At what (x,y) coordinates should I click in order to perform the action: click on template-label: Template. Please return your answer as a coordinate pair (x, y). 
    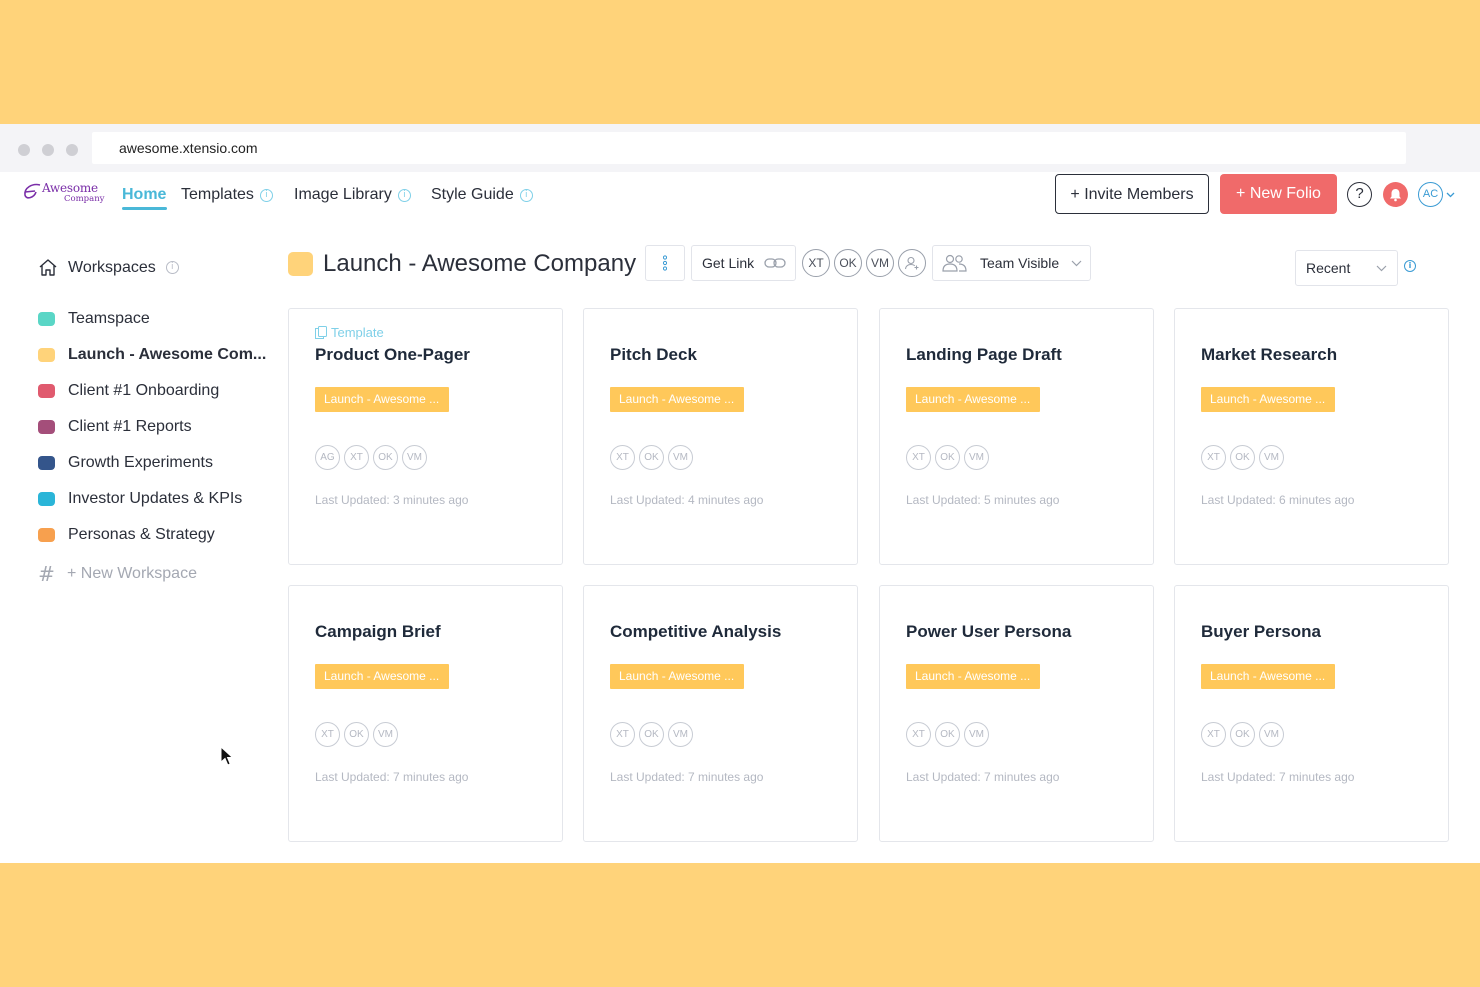
    Looking at the image, I should click on (357, 332).